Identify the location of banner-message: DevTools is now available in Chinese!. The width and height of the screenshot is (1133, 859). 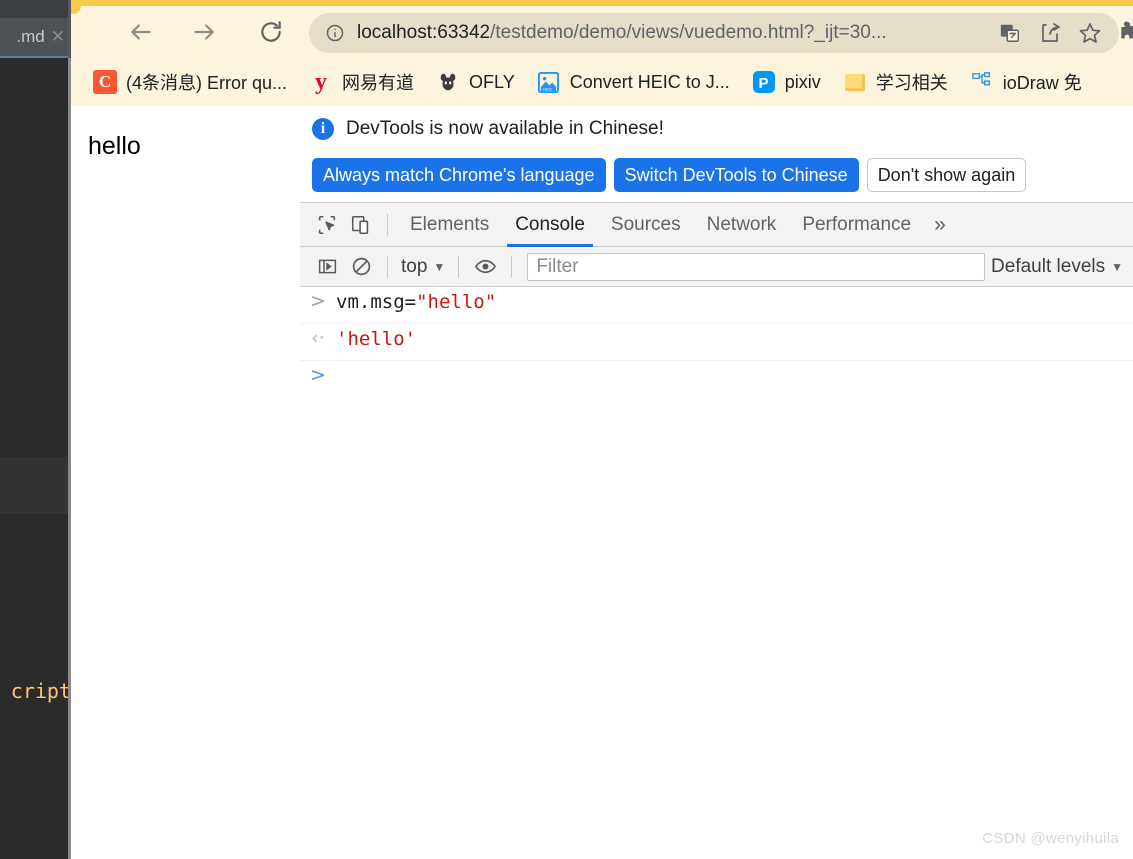
(505, 128).